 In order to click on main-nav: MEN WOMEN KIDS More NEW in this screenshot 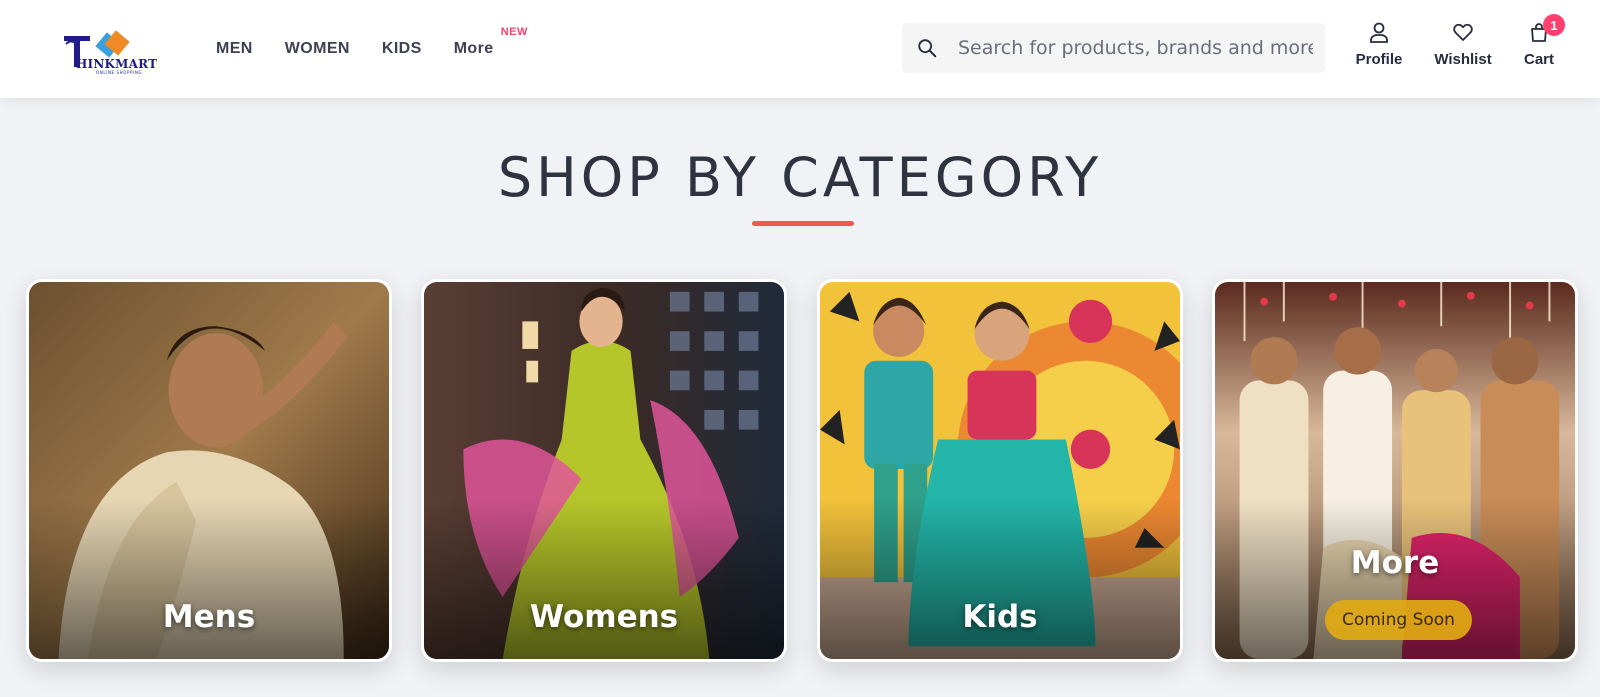, I will do `click(372, 49)`.